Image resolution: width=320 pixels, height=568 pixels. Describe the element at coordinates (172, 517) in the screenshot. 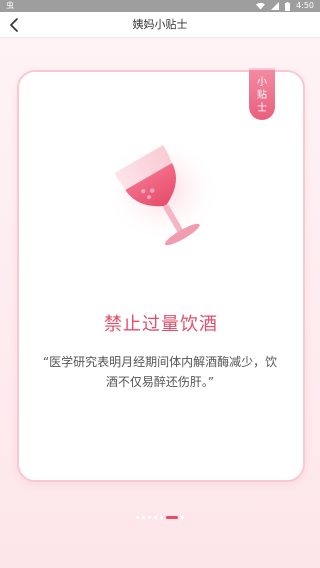

I see `page-dot-active` at that location.